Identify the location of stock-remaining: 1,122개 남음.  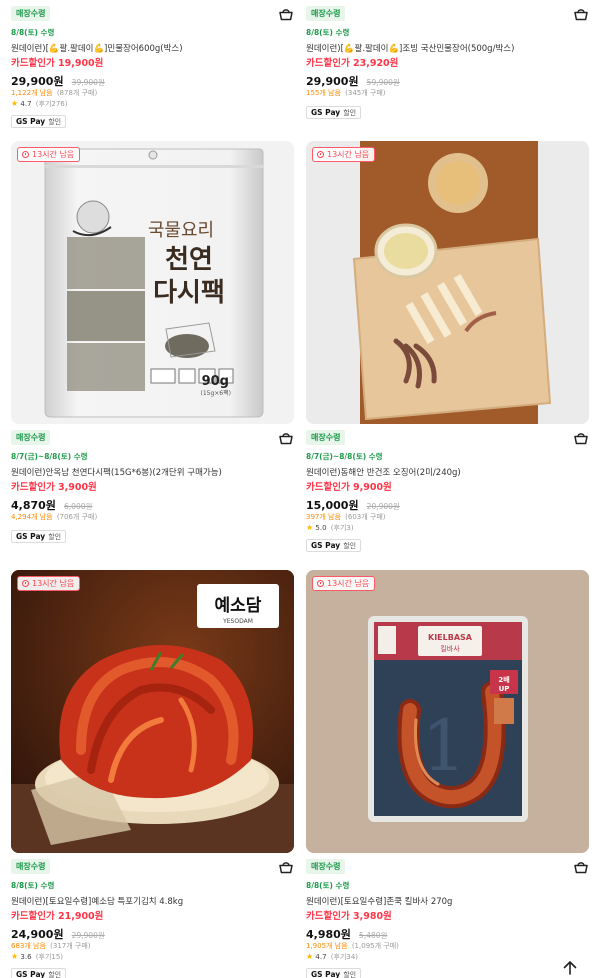
(32, 93).